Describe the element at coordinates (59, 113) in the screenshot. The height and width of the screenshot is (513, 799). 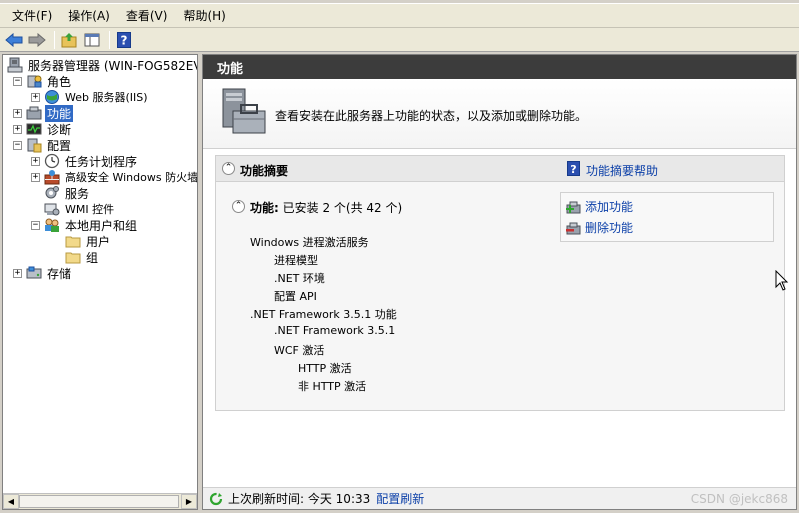
I see `tree-label: 功能` at that location.